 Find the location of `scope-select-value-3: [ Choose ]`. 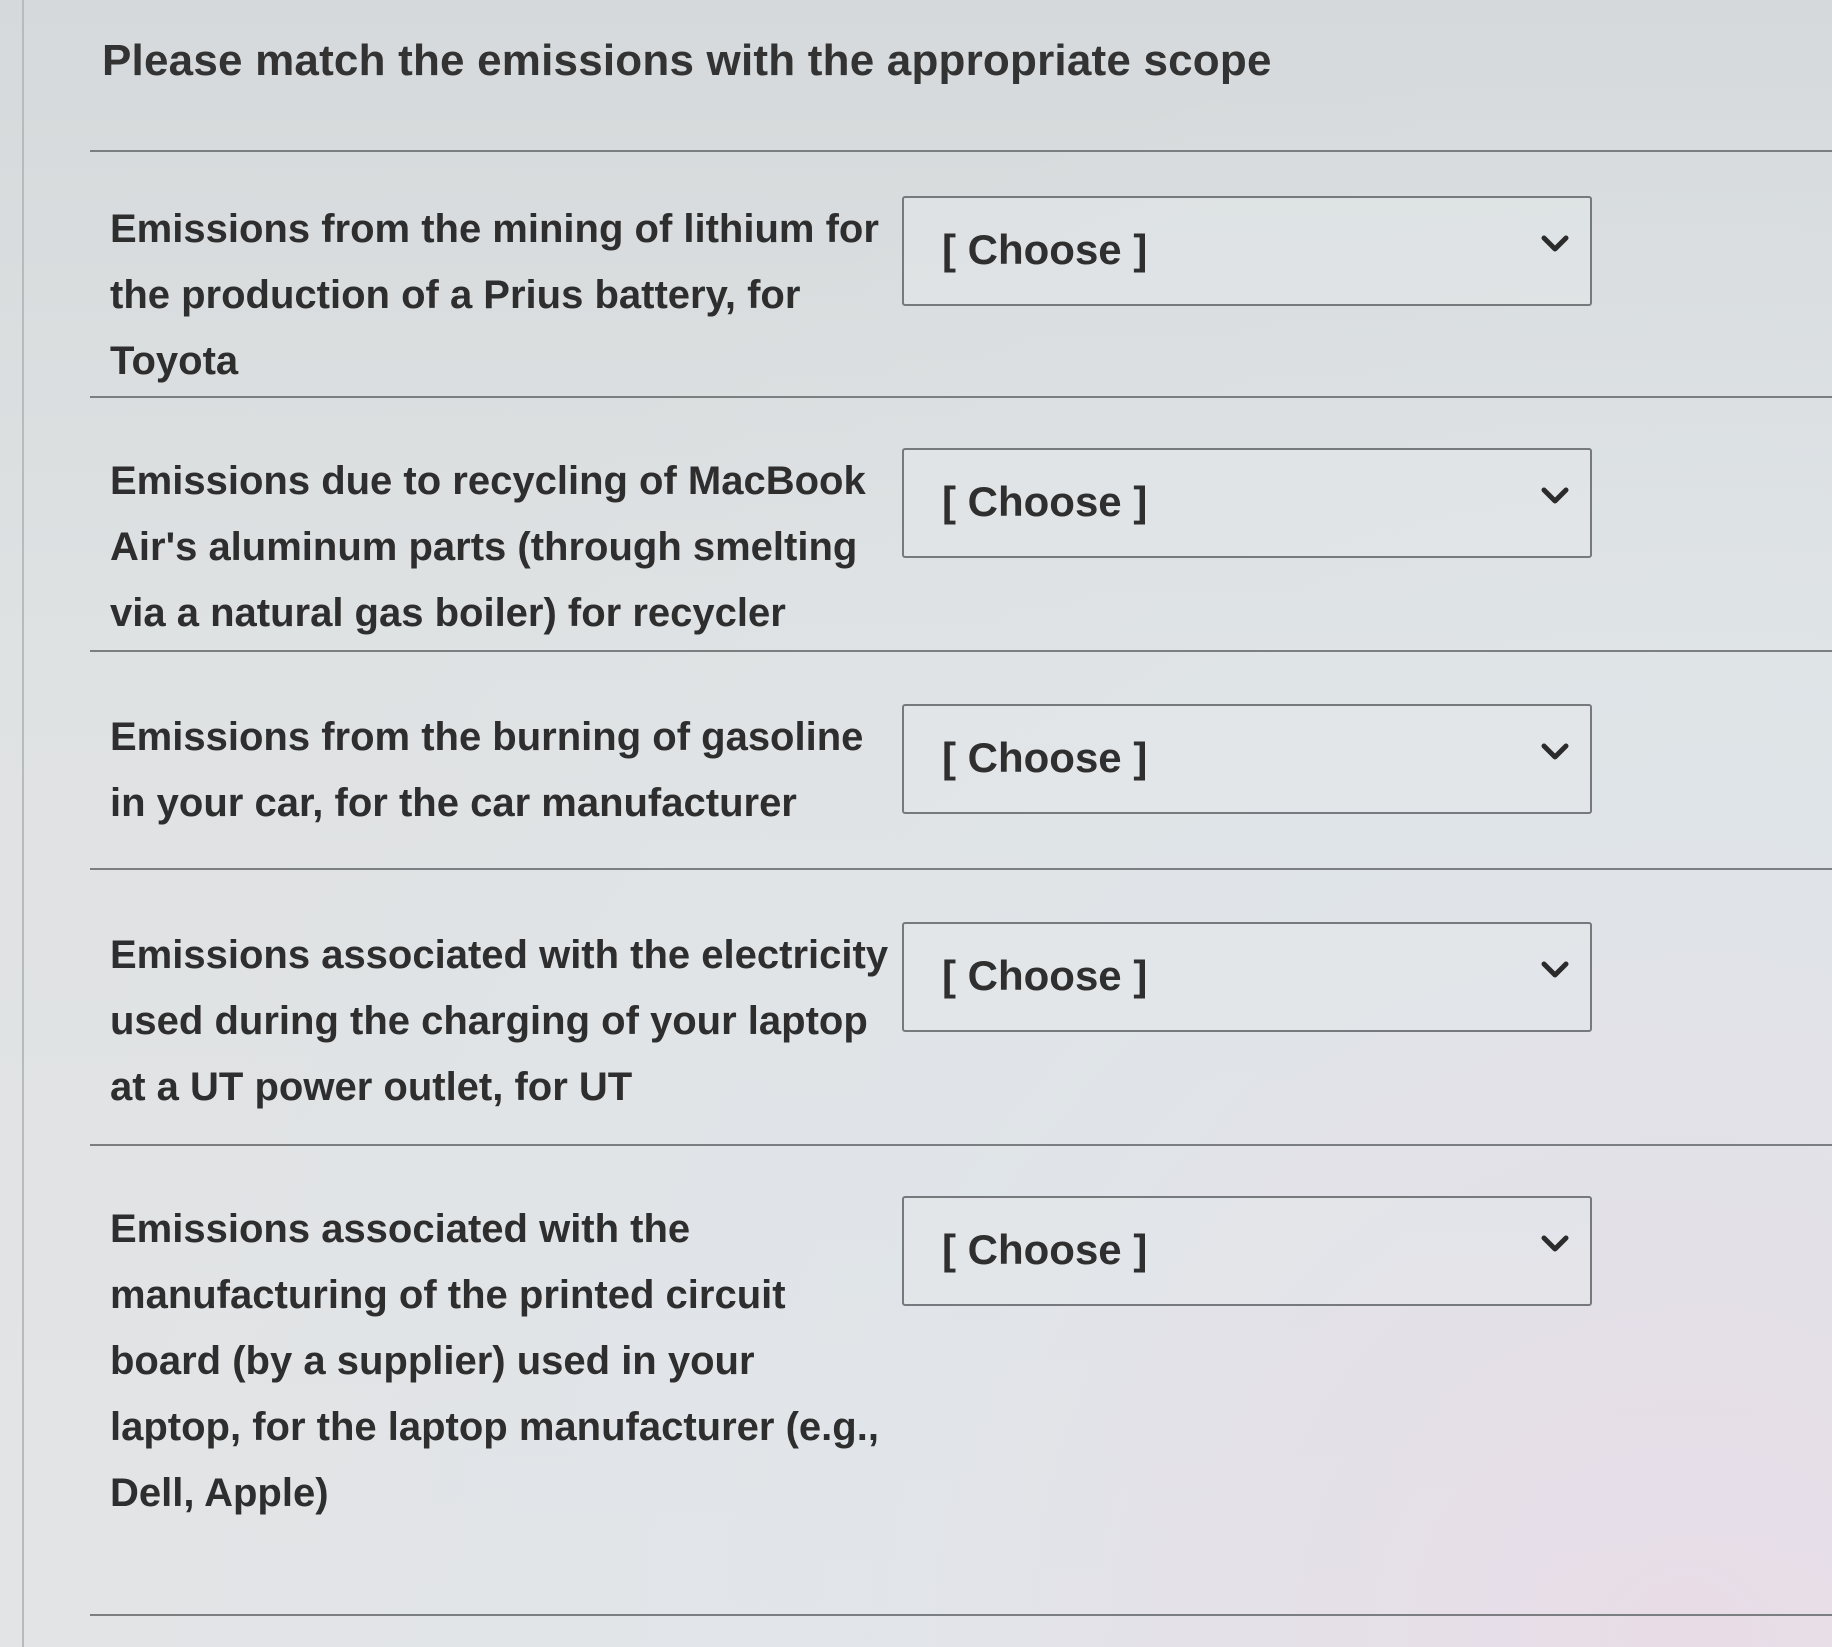

scope-select-value-3: [ Choose ] is located at coordinates (1045, 757).